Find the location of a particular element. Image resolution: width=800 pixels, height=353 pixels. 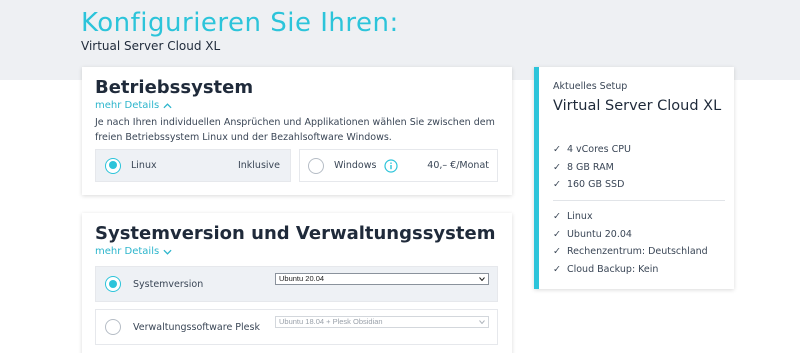

spec-item: ✓ 8 GB RAM is located at coordinates (592, 168).